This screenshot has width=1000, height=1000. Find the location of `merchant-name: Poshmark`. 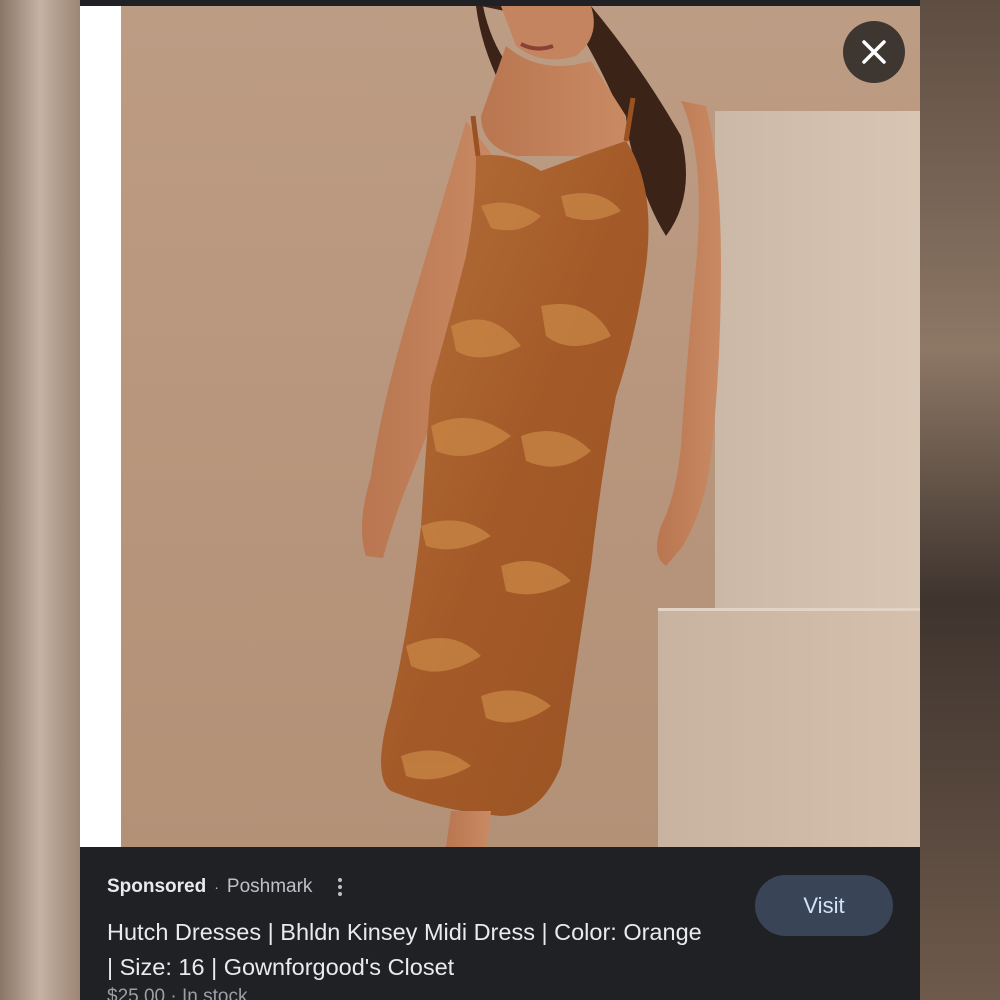

merchant-name: Poshmark is located at coordinates (269, 886).